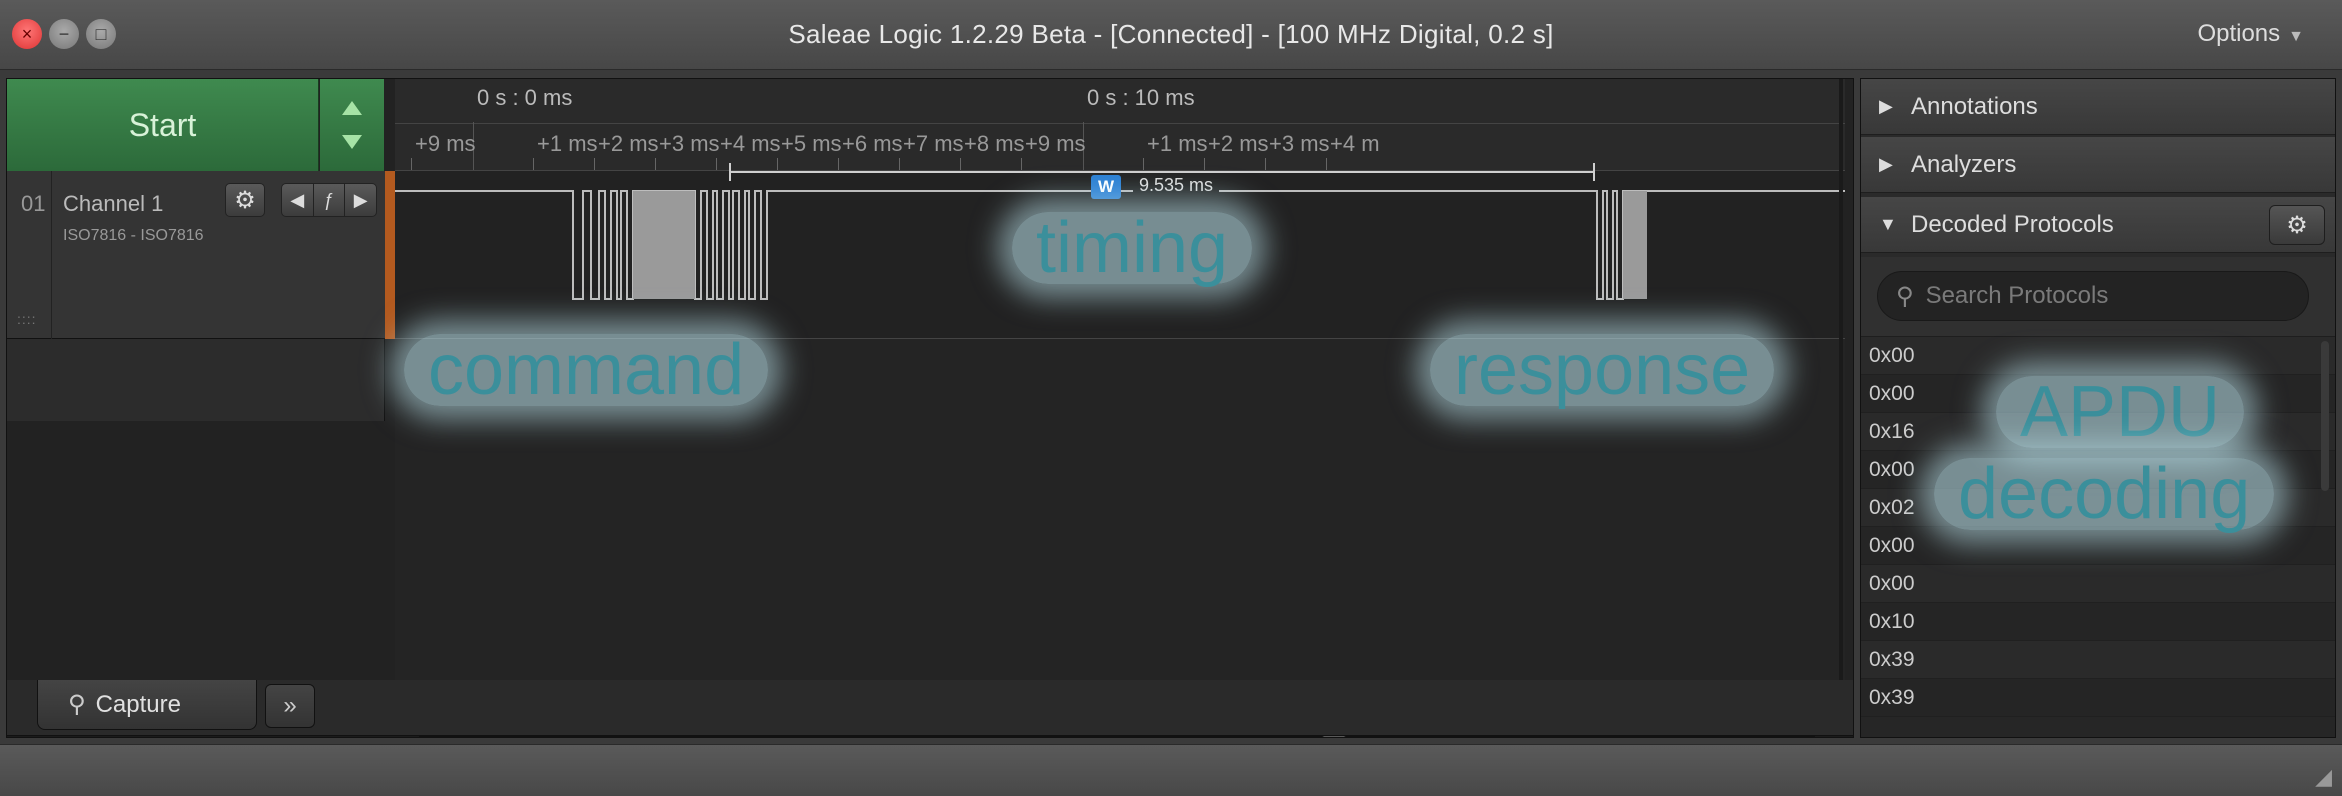 The width and height of the screenshot is (2342, 796). What do you see at coordinates (27, 319) in the screenshot?
I see `drag-handle-icon: ::::` at bounding box center [27, 319].